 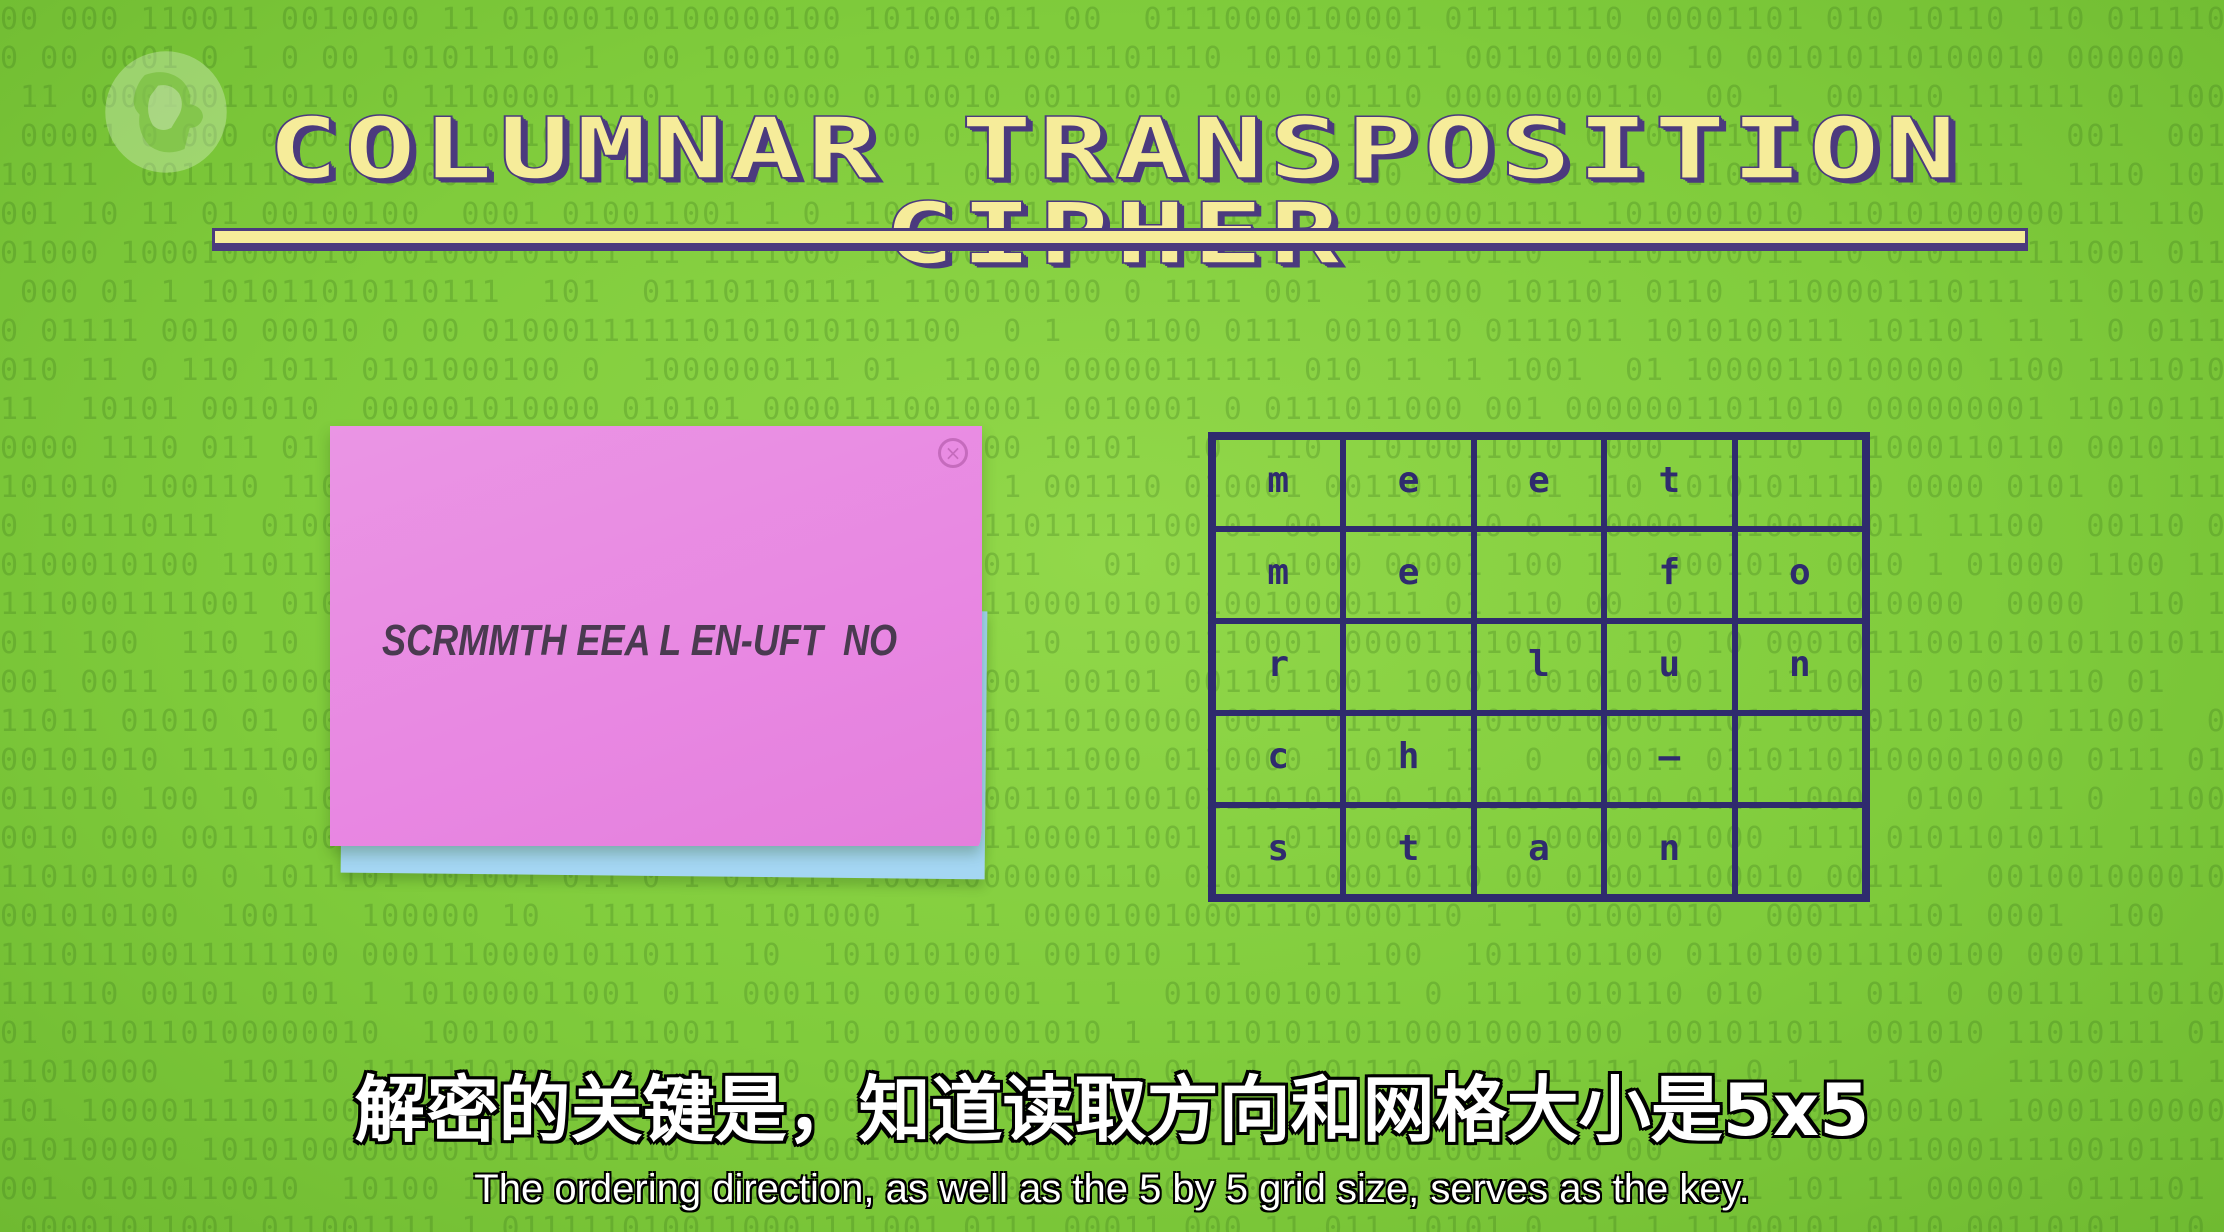 I want to click on ciphertext: SCRMMTH EEA L EN-UFT NO, so click(x=640, y=640).